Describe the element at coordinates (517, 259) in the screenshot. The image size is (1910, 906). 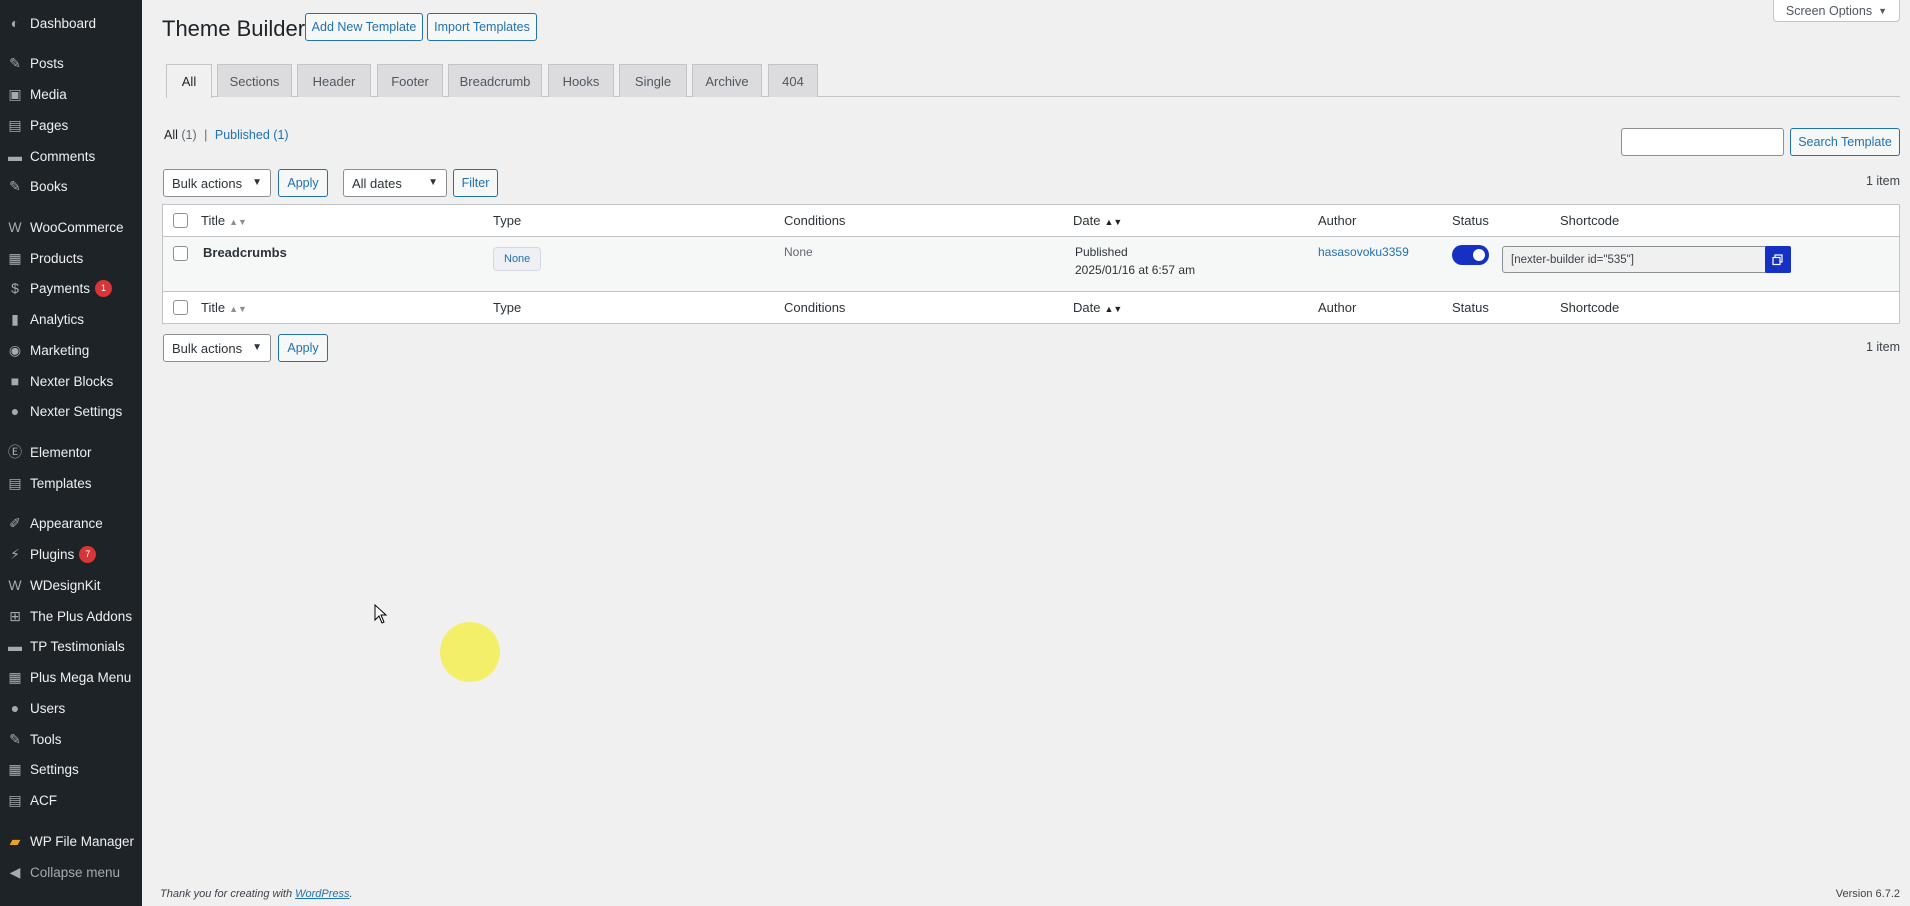
I see `type-pill: None` at that location.